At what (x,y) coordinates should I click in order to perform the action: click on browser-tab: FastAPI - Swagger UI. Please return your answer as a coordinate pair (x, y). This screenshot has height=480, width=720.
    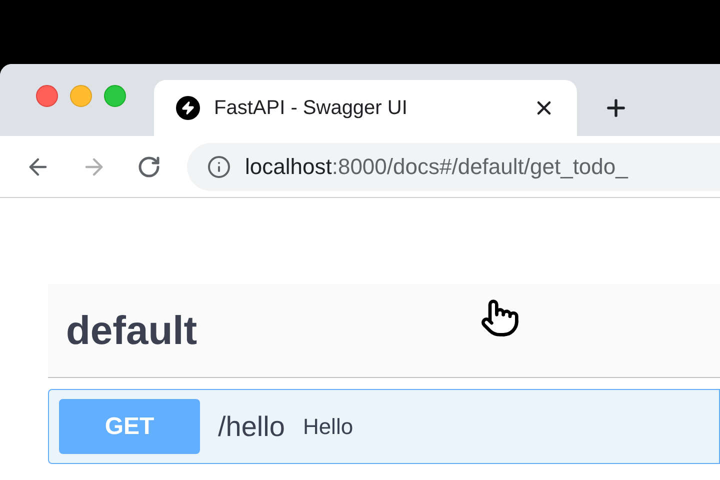
    Looking at the image, I should click on (365, 108).